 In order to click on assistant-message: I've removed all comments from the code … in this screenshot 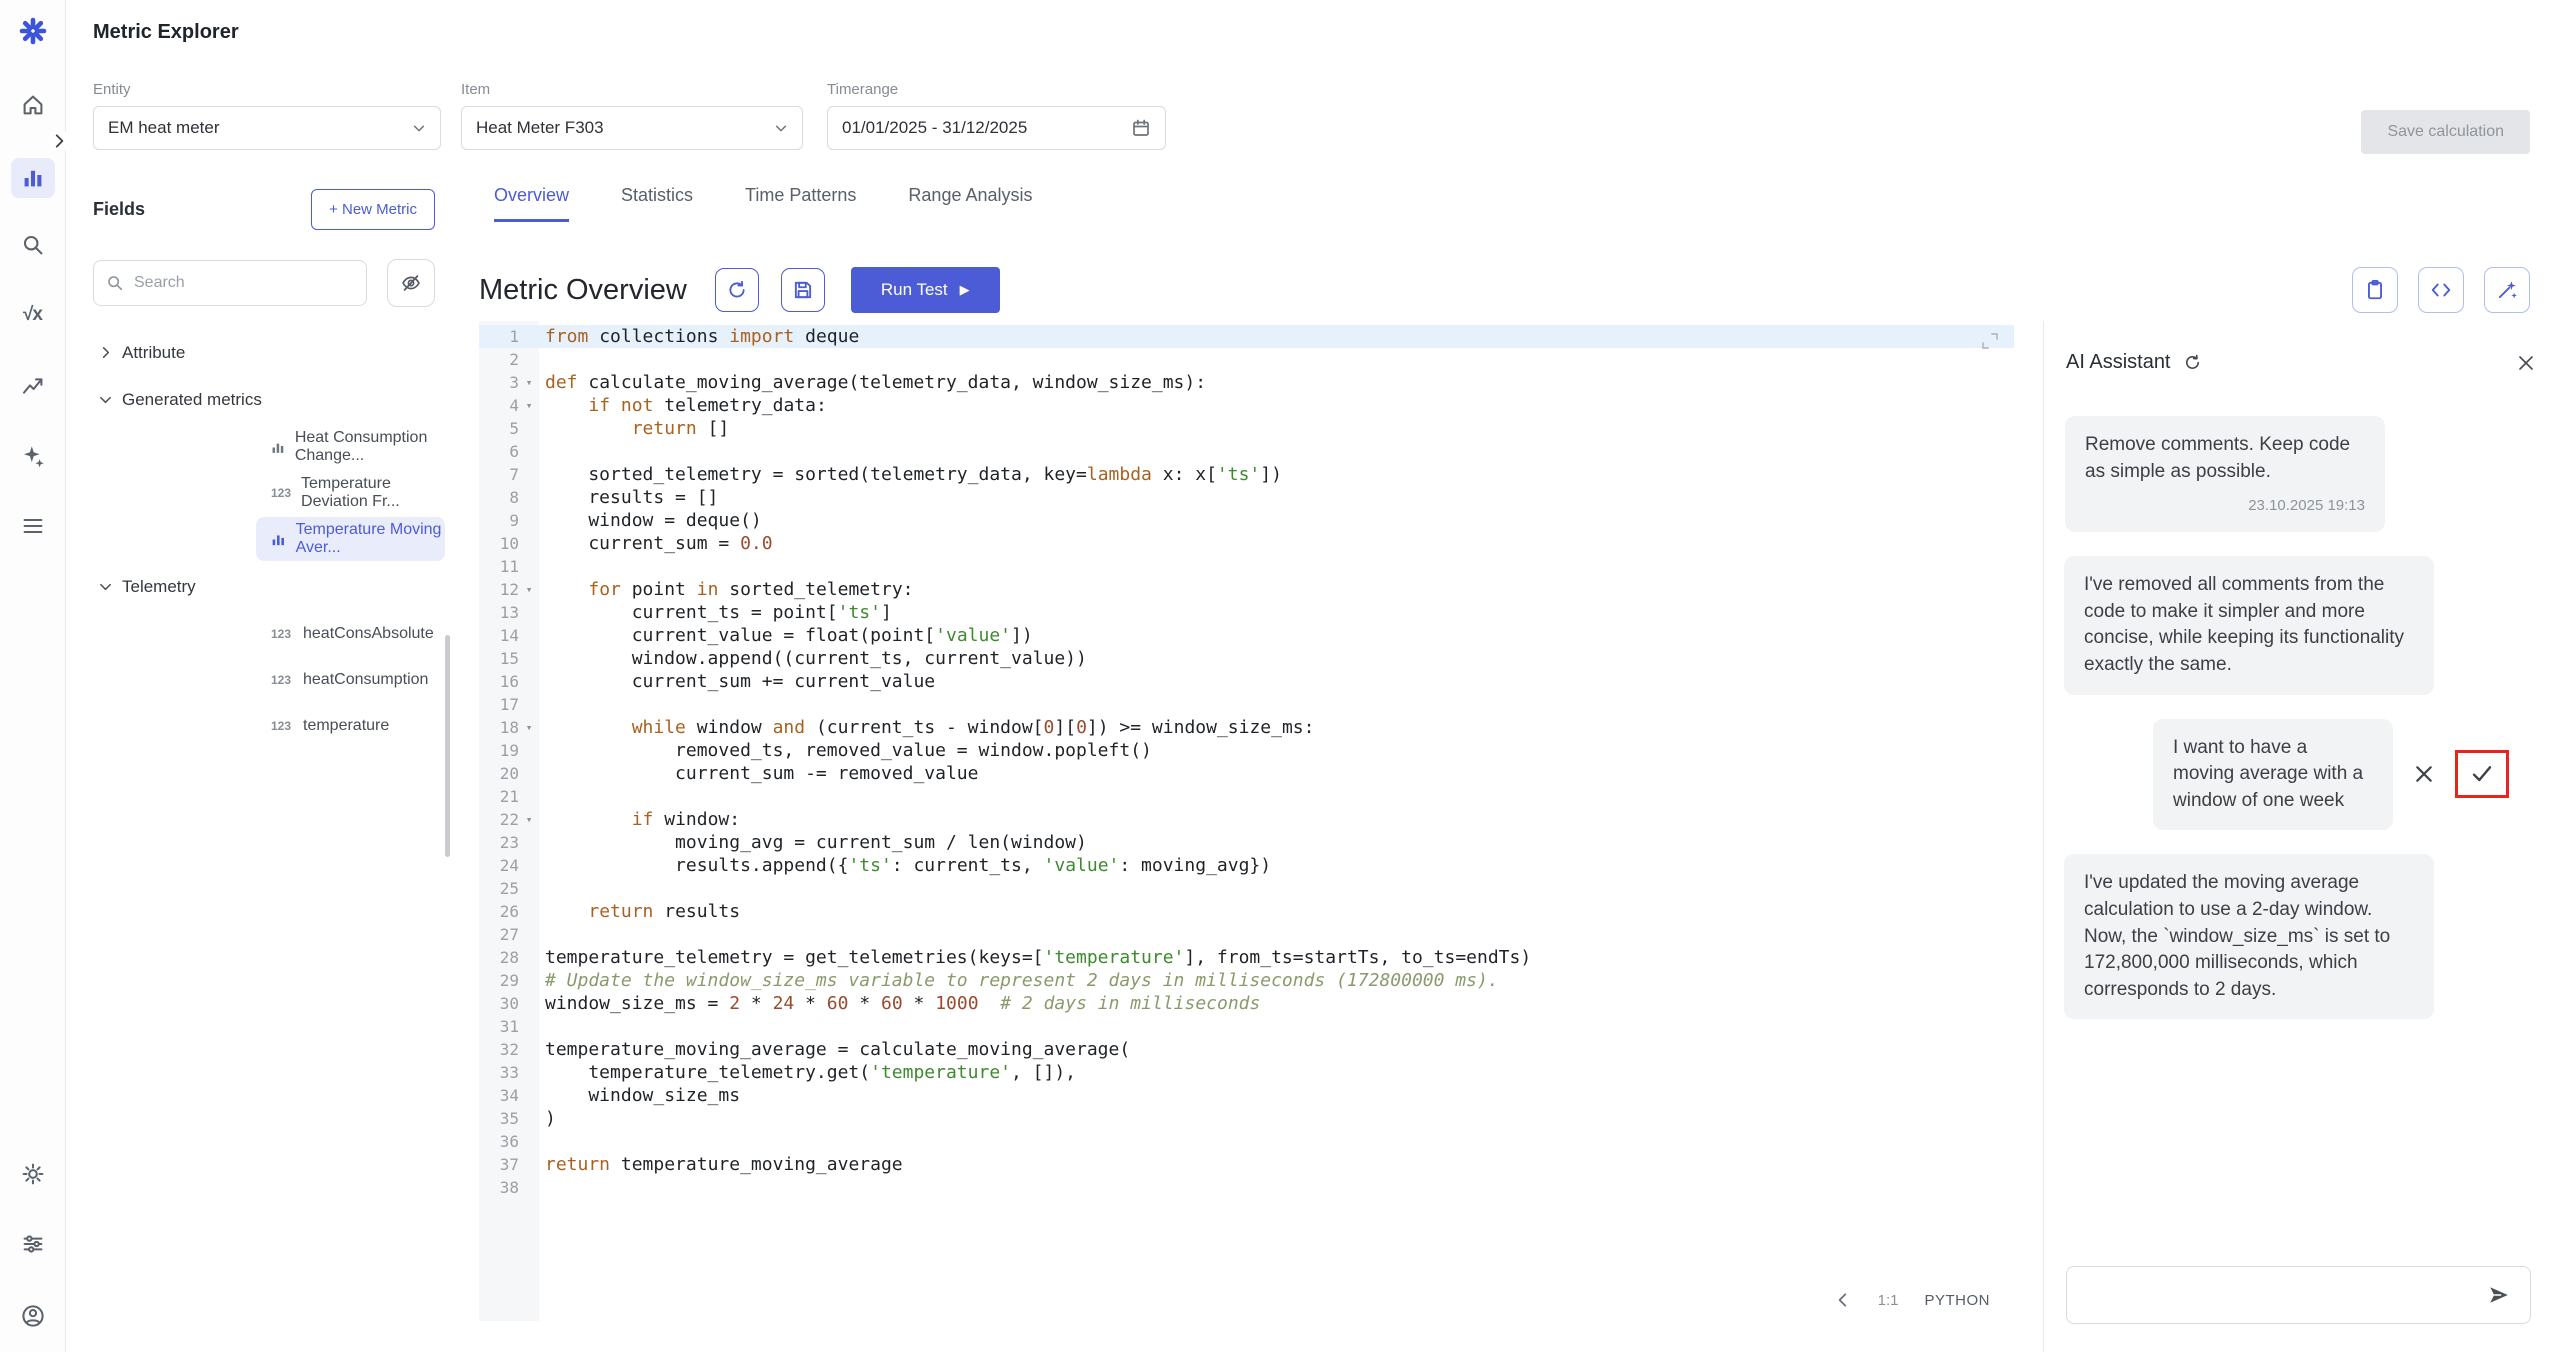, I will do `click(2249, 625)`.